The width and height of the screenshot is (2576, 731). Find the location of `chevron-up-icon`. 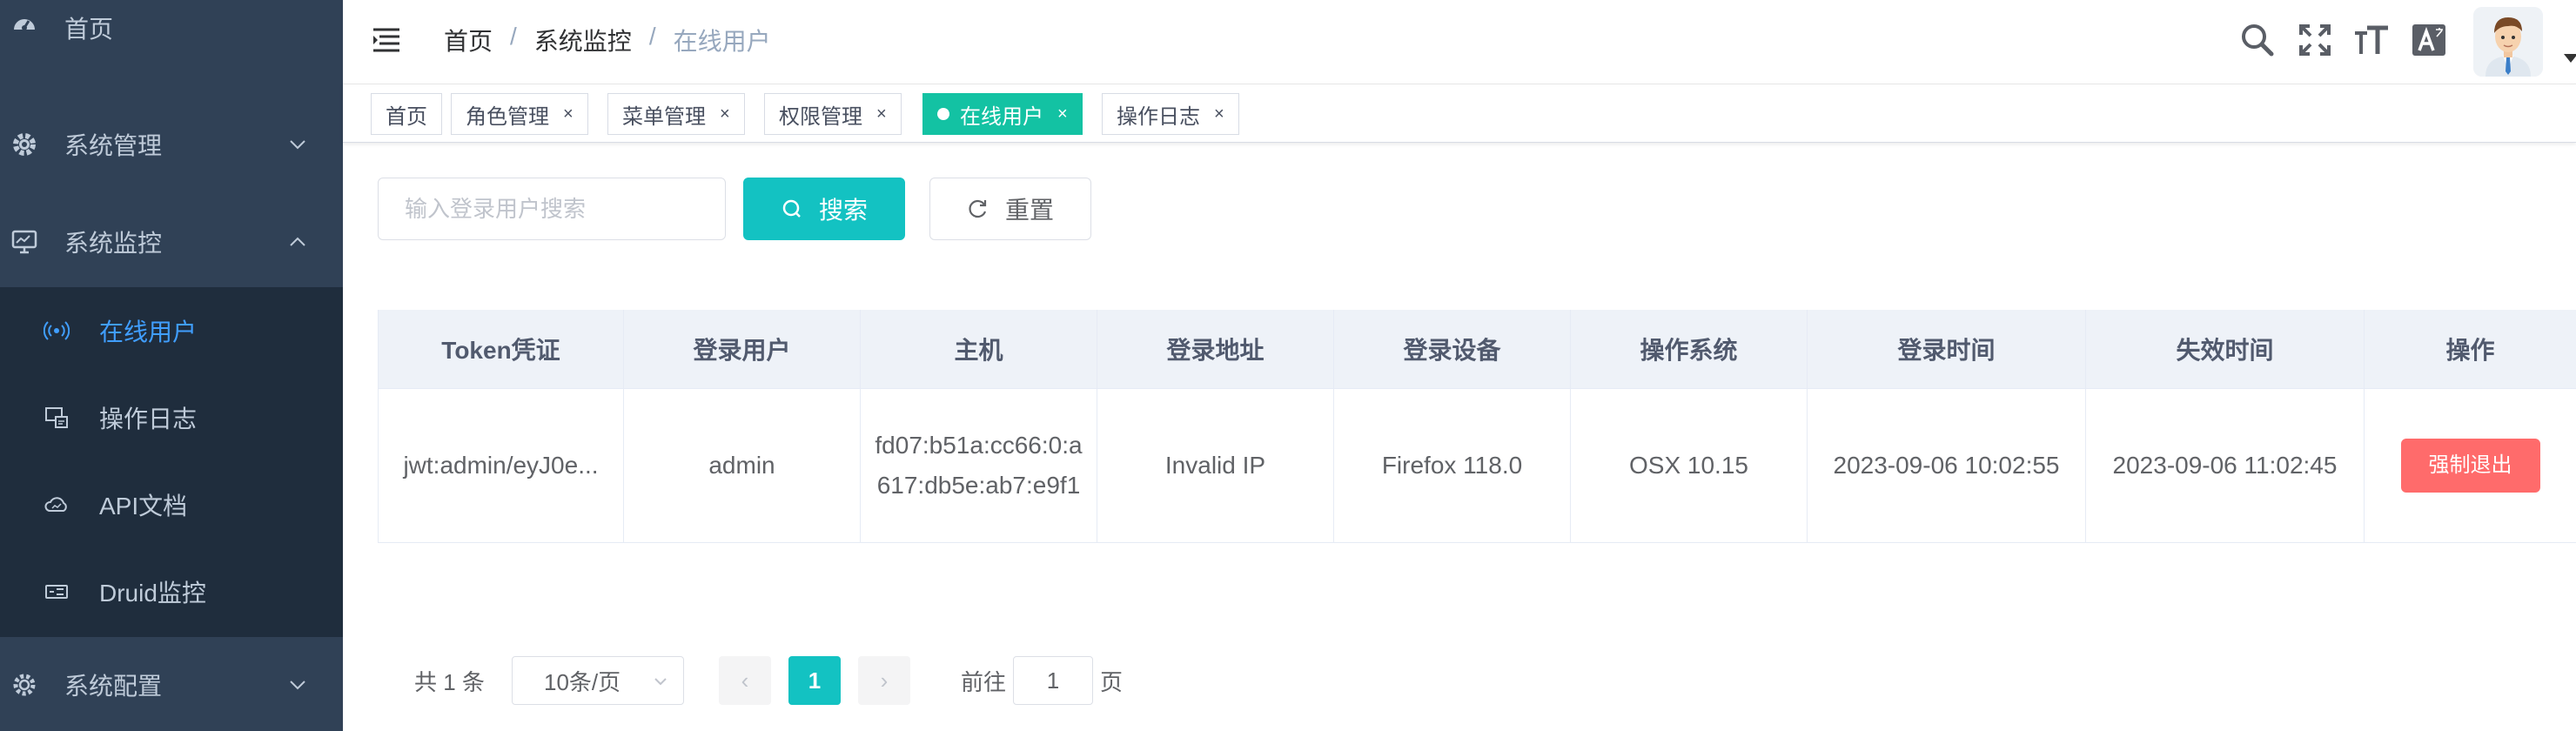

chevron-up-icon is located at coordinates (298, 242).